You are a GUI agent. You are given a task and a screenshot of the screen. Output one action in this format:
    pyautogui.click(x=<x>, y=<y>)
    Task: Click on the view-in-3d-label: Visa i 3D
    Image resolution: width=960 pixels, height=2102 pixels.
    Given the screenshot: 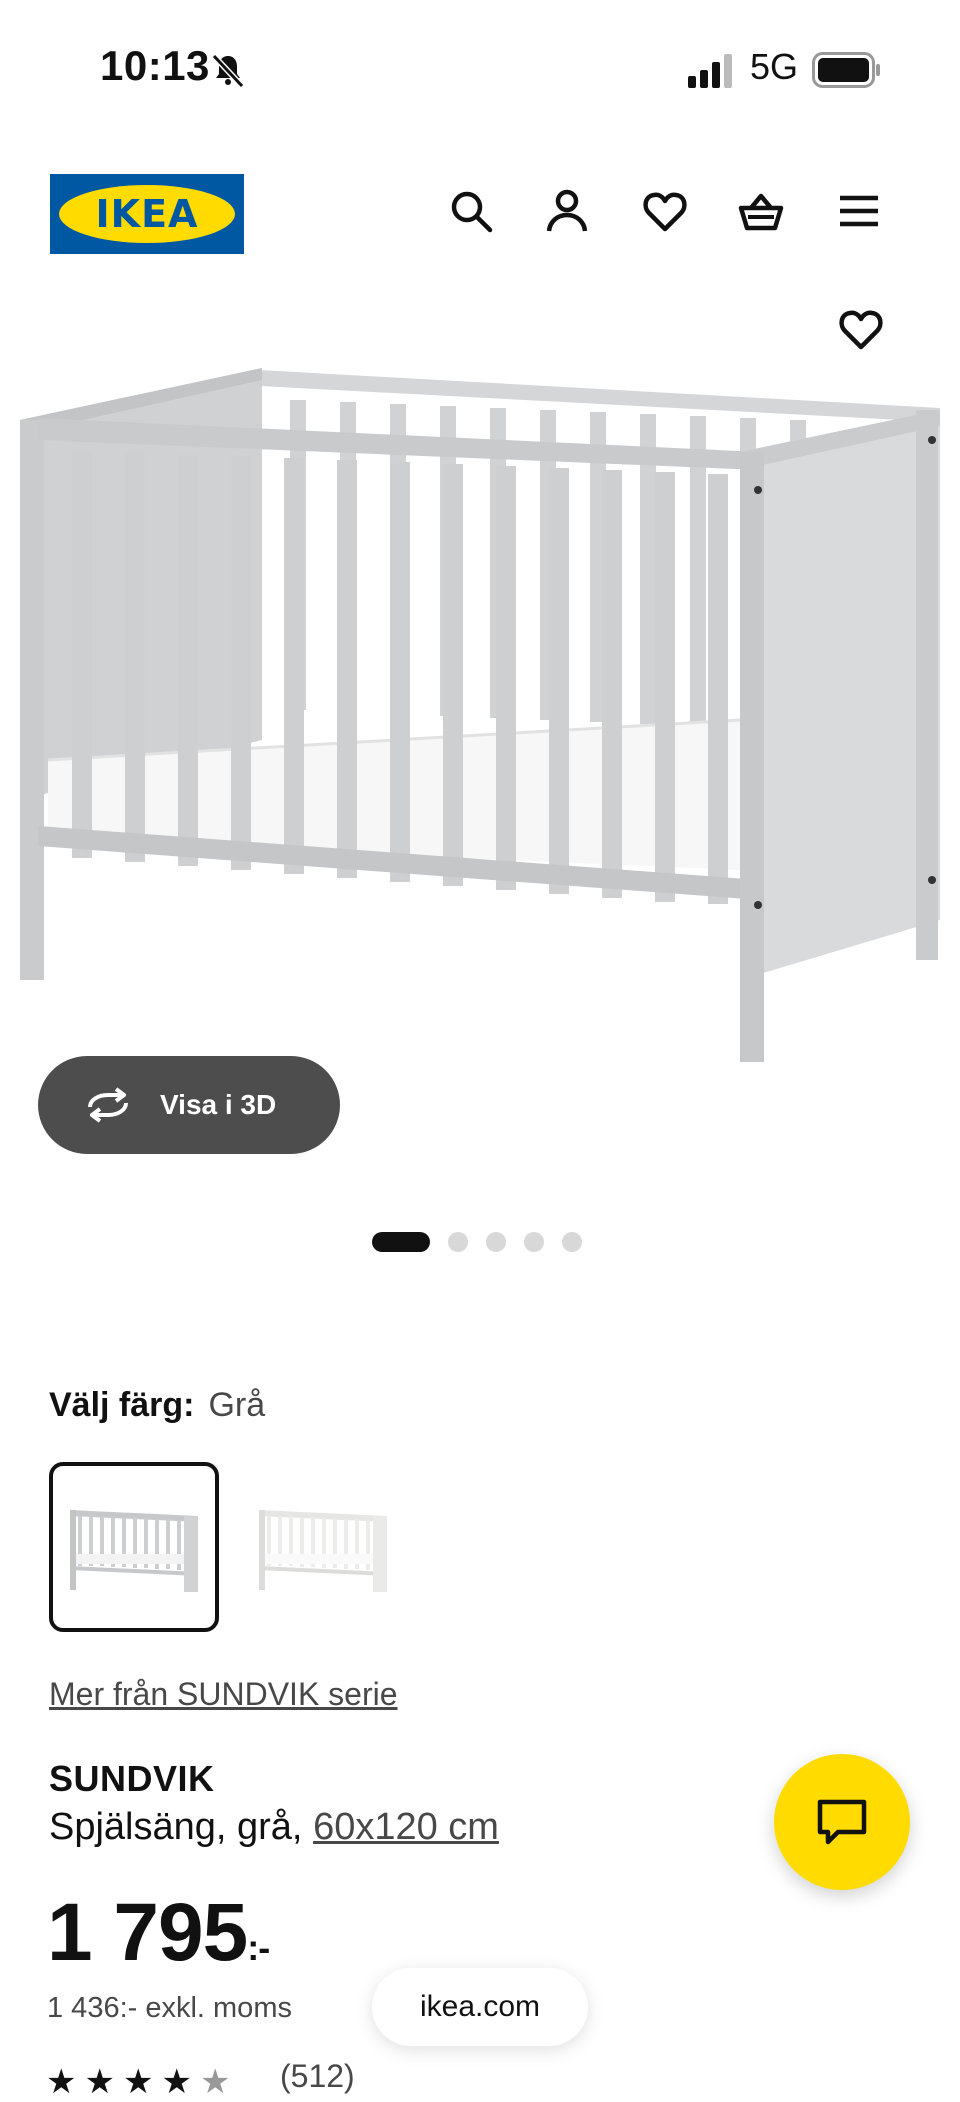 What is the action you would take?
    pyautogui.click(x=218, y=1104)
    